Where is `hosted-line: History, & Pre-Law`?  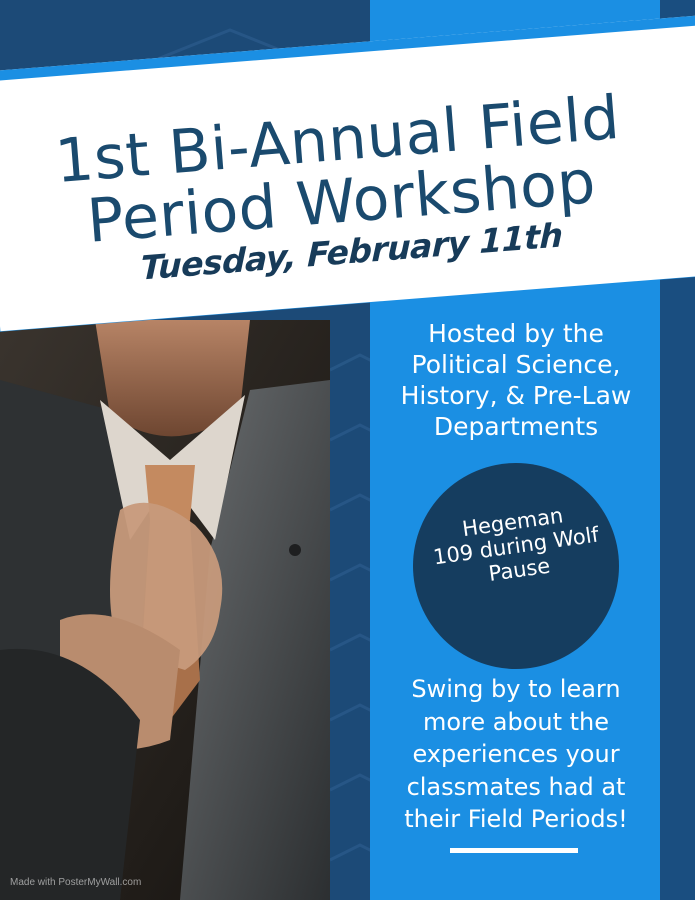 hosted-line: History, & Pre-Law is located at coordinates (516, 395).